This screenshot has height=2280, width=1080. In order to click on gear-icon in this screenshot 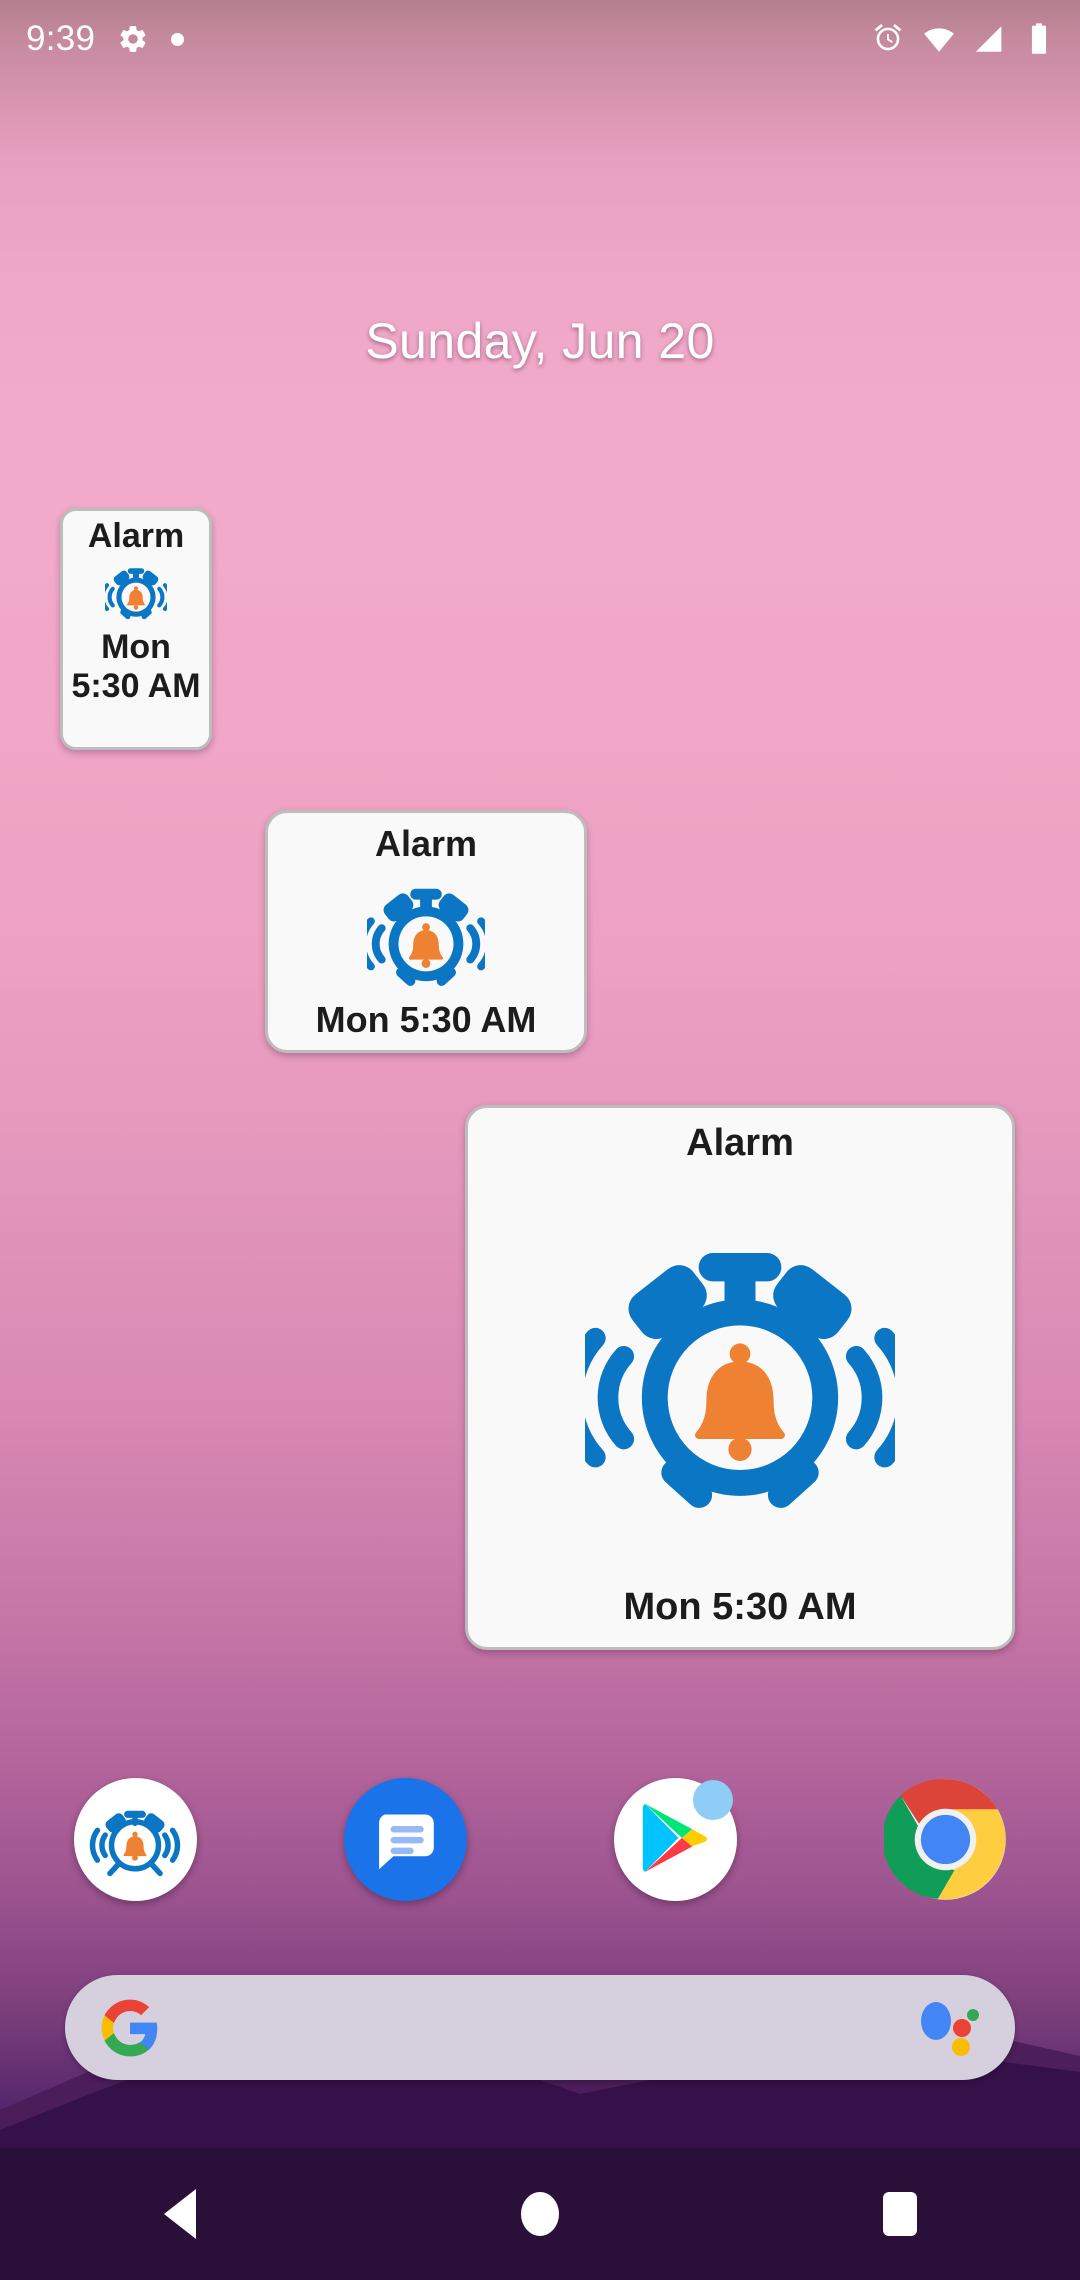, I will do `click(133, 39)`.